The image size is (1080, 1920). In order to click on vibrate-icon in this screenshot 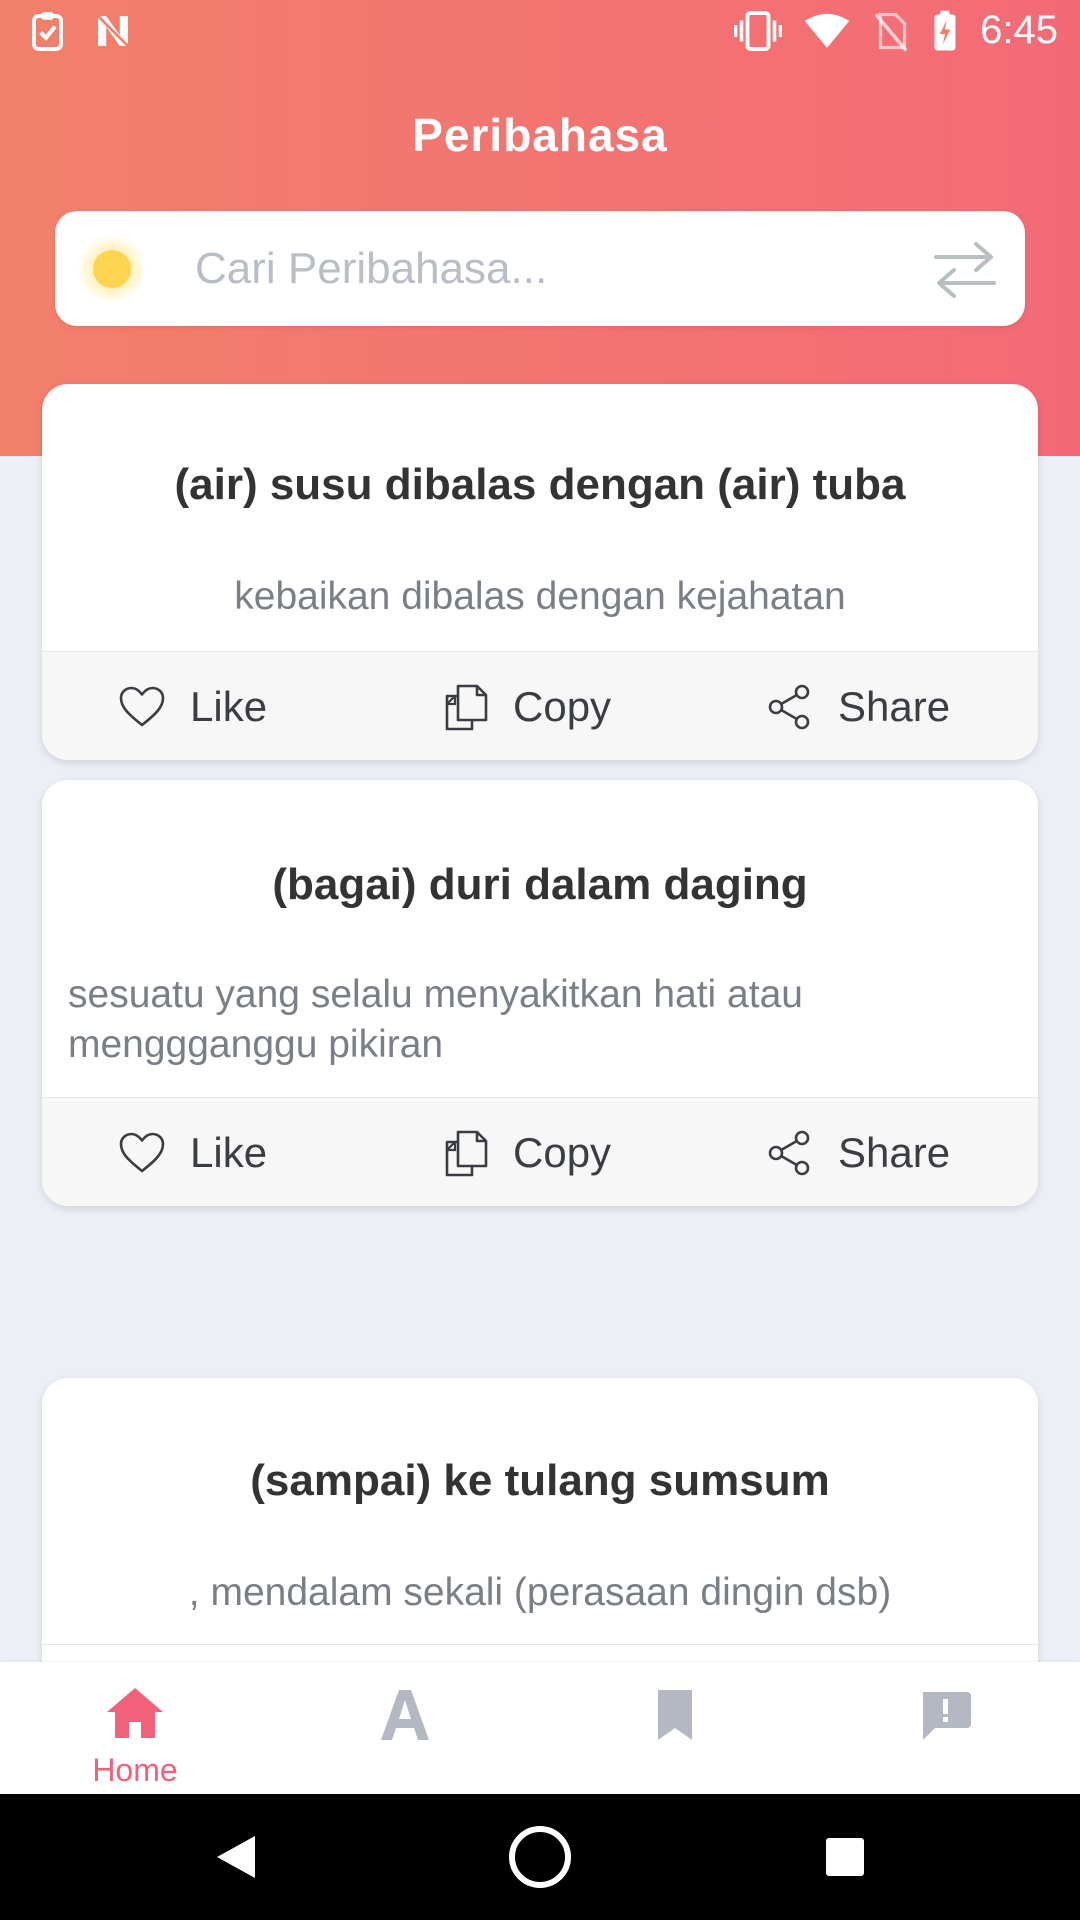, I will do `click(758, 30)`.